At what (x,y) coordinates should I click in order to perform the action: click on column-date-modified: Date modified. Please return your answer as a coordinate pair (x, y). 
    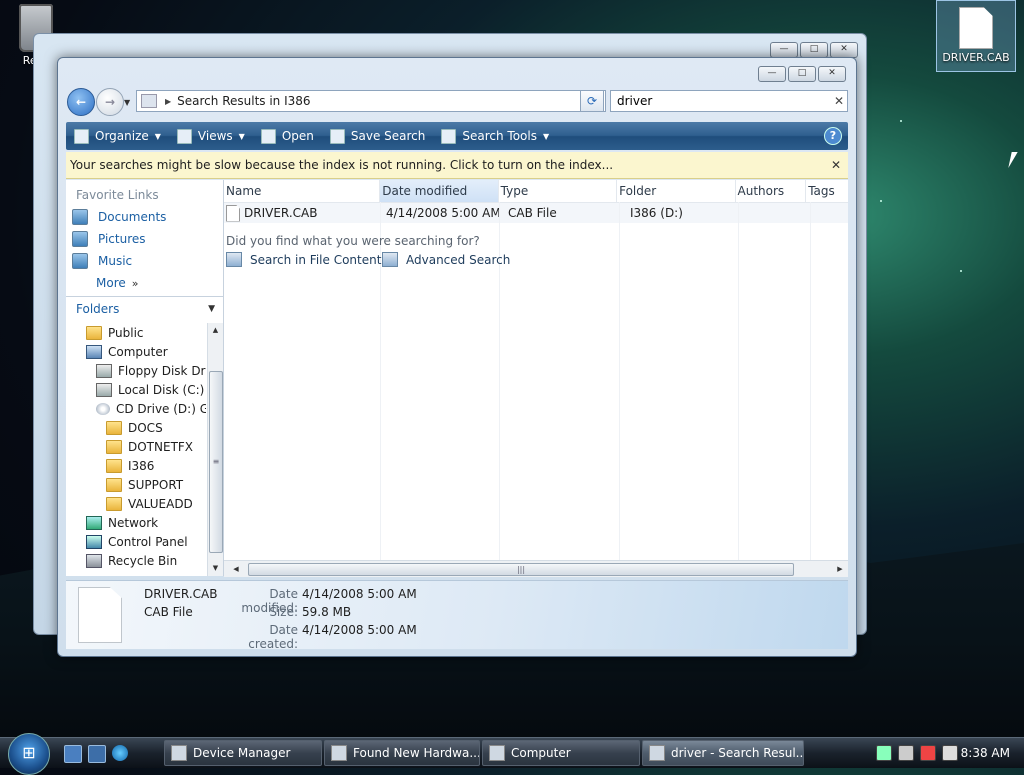
    Looking at the image, I should click on (439, 191).